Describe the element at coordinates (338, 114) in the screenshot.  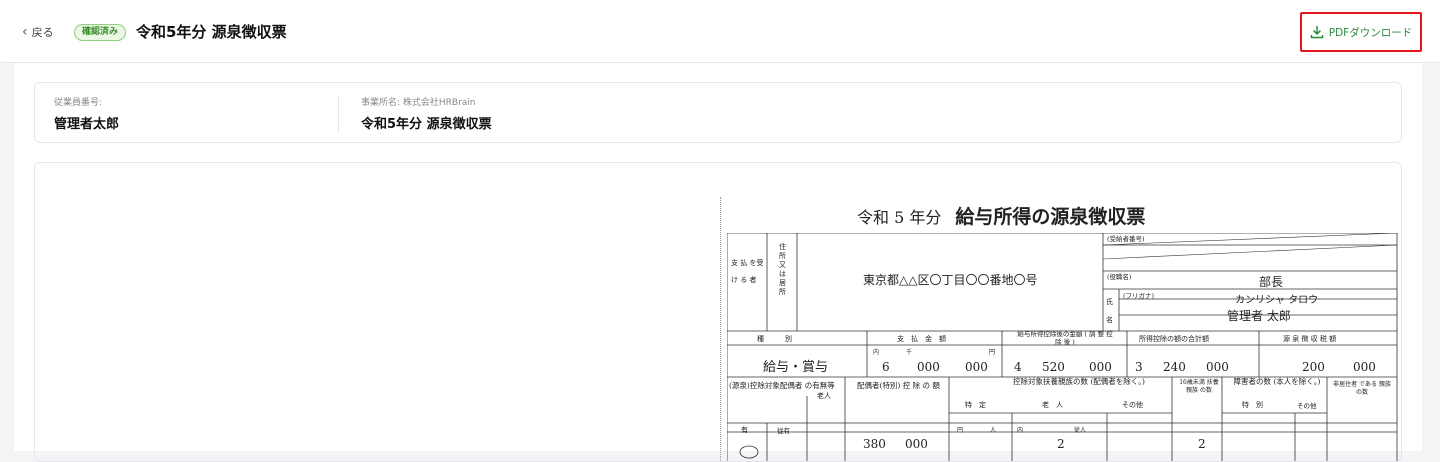
I see `info-divider` at that location.